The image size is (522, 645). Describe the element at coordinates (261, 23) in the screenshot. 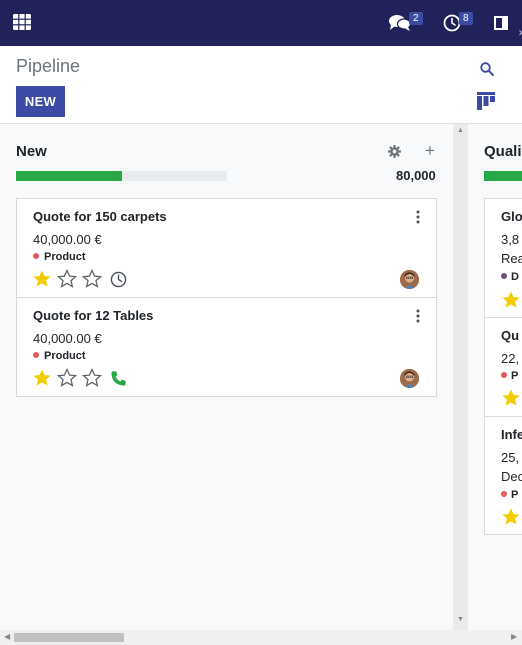

I see `top-navbar: 2 8 ✕` at that location.